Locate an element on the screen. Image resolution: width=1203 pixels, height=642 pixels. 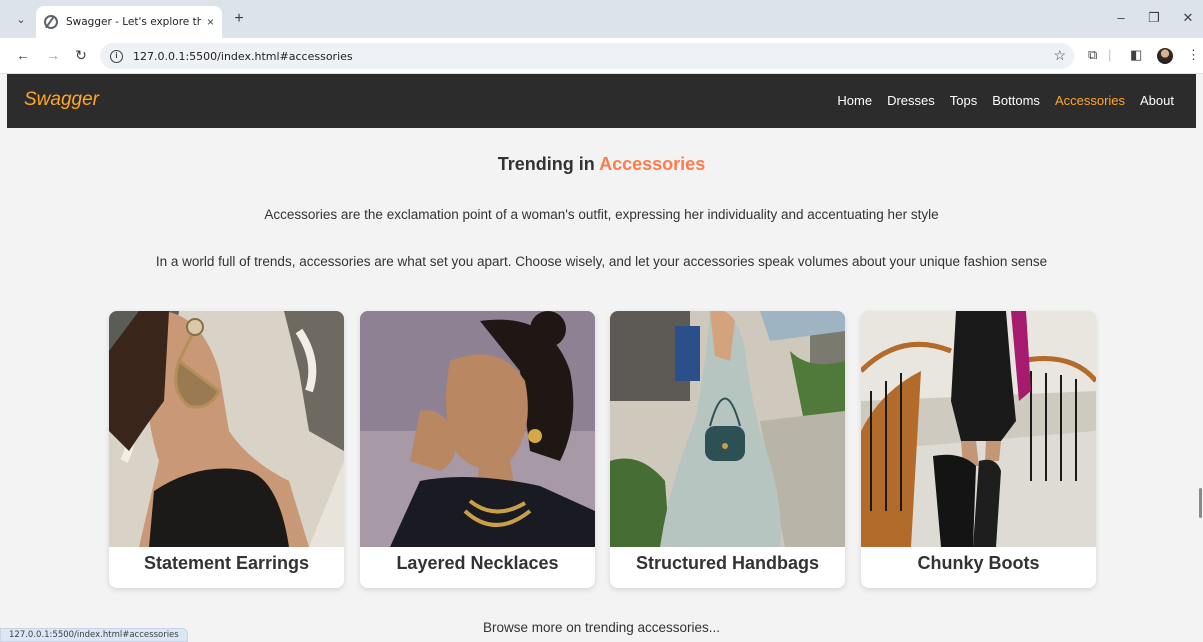
close-window-icon: ✕ is located at coordinates (1188, 18).